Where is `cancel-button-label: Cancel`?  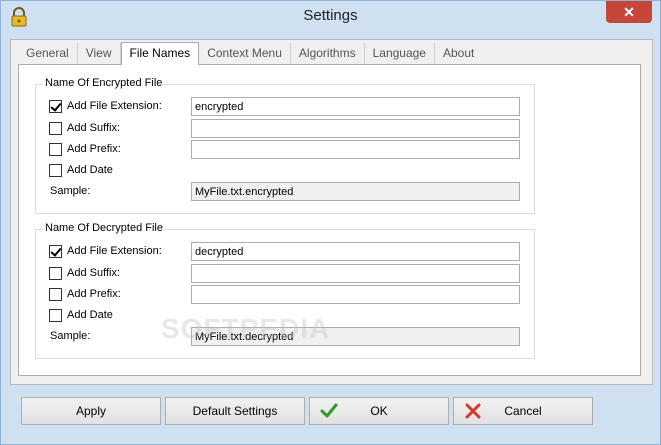 cancel-button-label: Cancel is located at coordinates (523, 411).